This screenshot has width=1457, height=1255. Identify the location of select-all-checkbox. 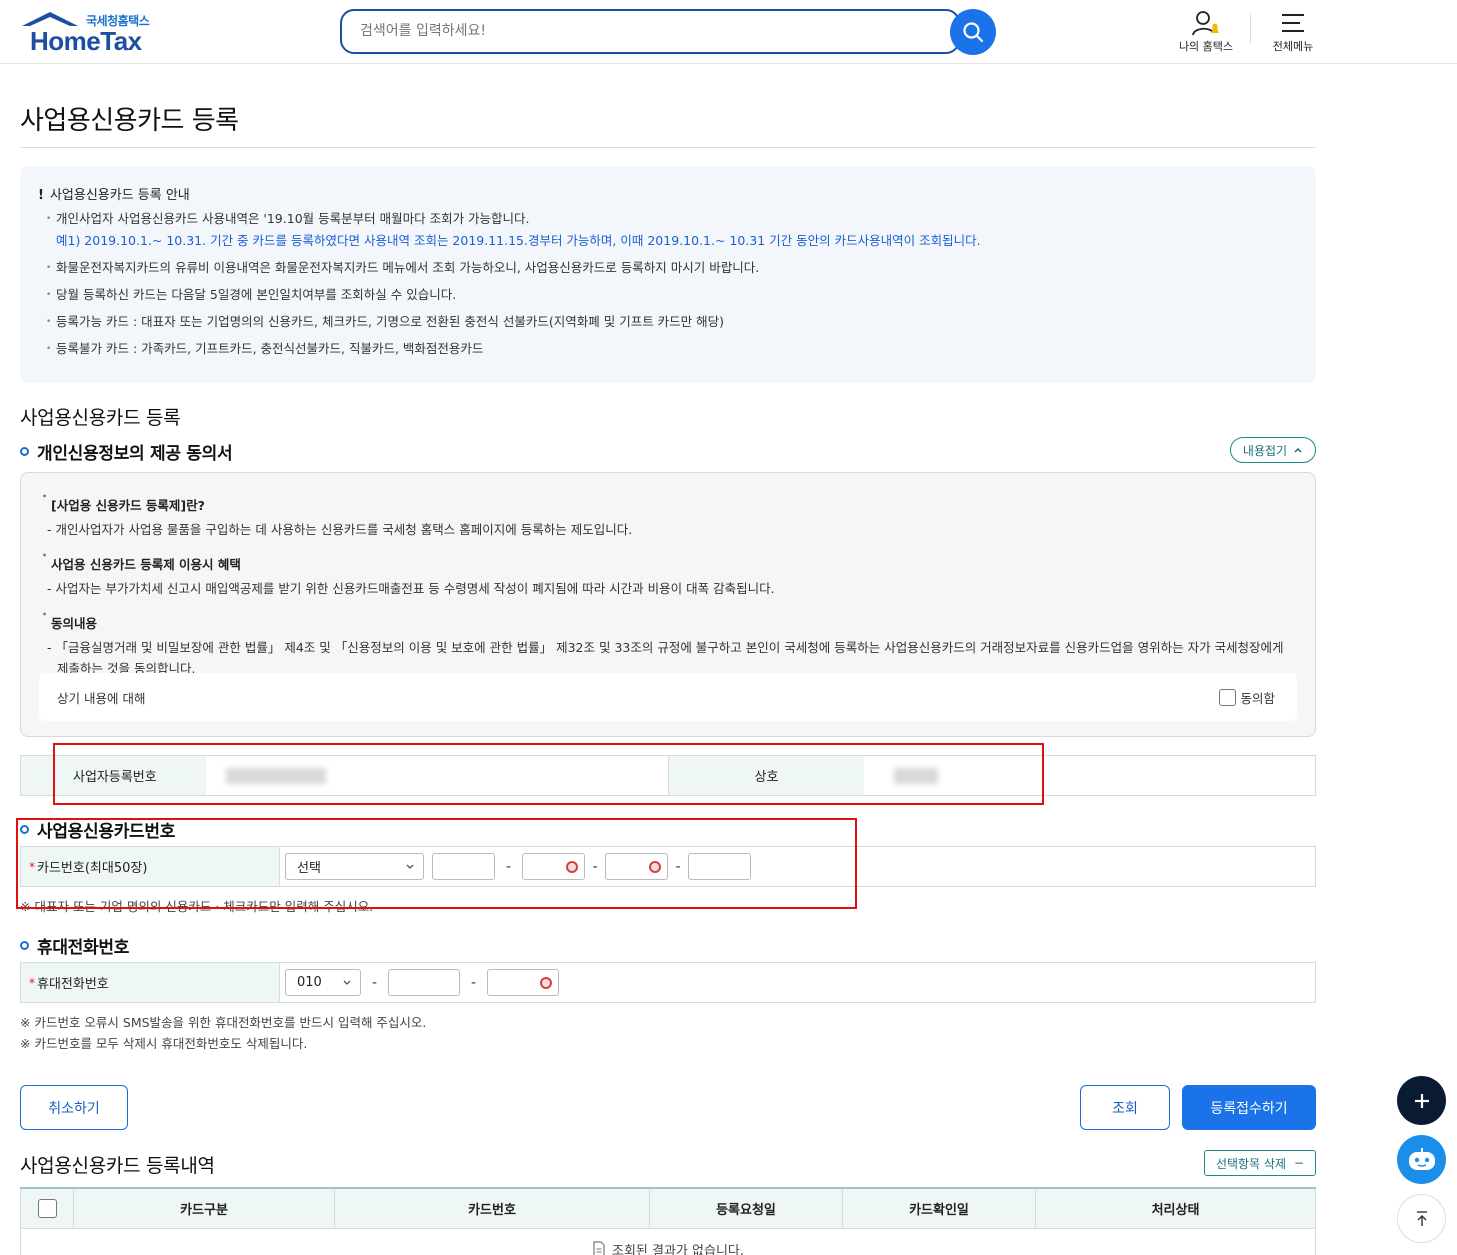
(47, 1208).